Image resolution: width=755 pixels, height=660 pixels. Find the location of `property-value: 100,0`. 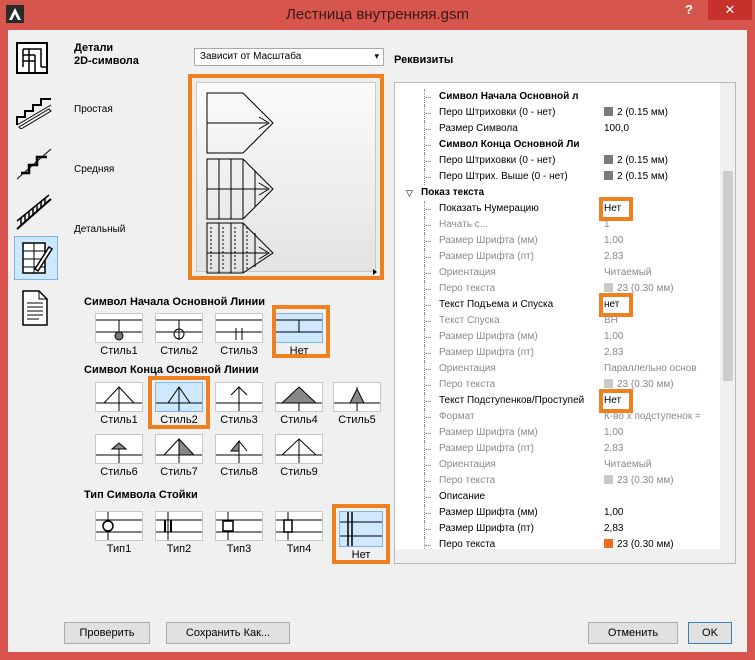

property-value: 100,0 is located at coordinates (661, 128).